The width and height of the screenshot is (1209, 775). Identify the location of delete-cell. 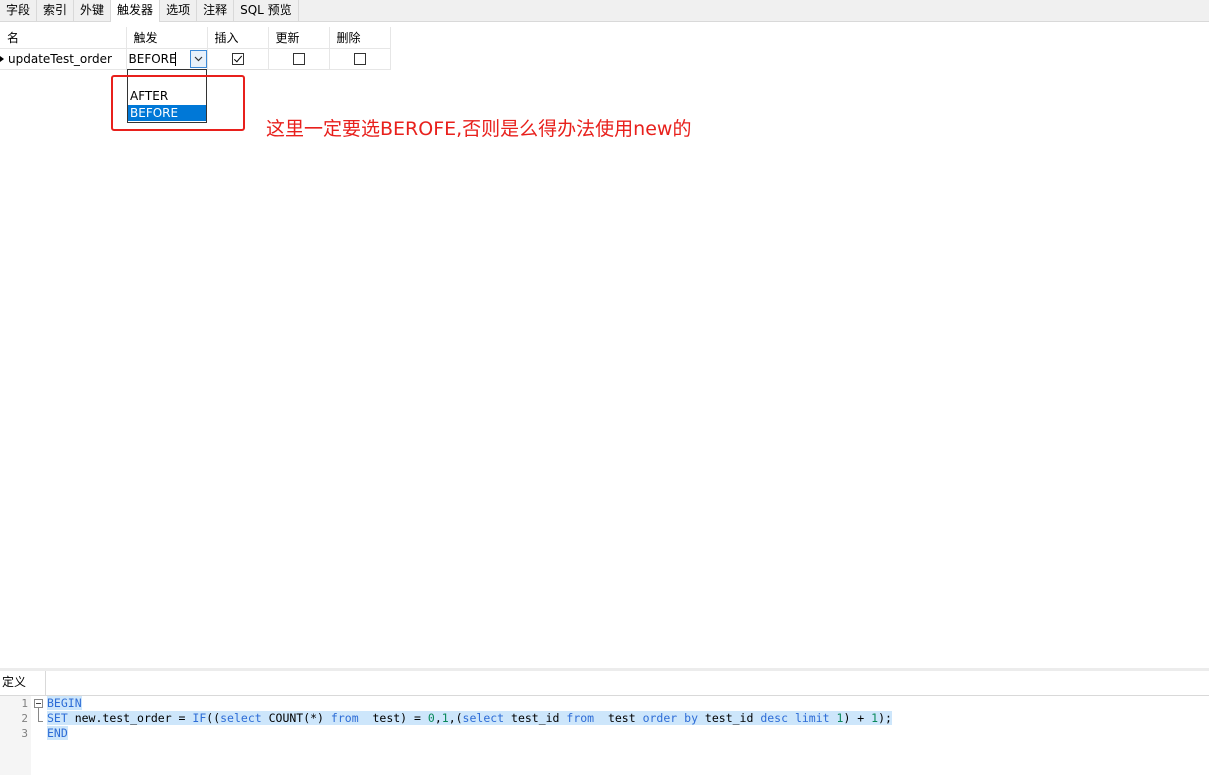
(360, 59).